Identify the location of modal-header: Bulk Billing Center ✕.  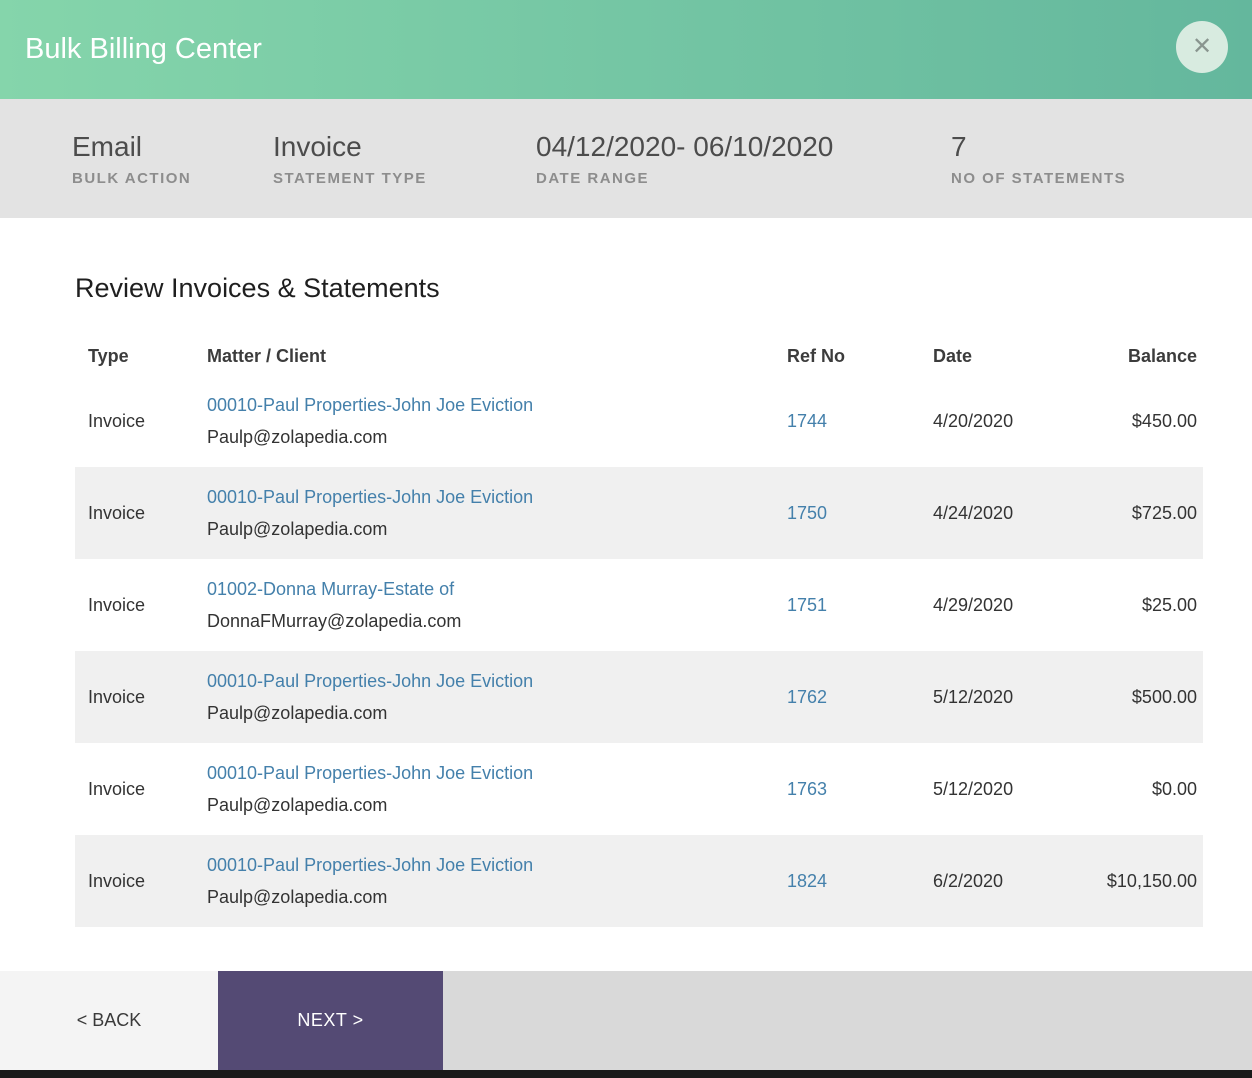
(626, 49).